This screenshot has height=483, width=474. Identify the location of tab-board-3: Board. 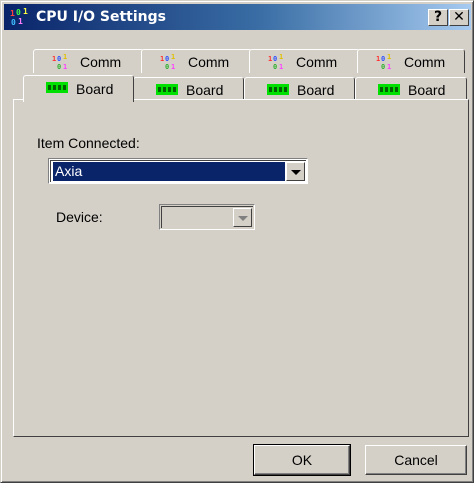
(299, 89).